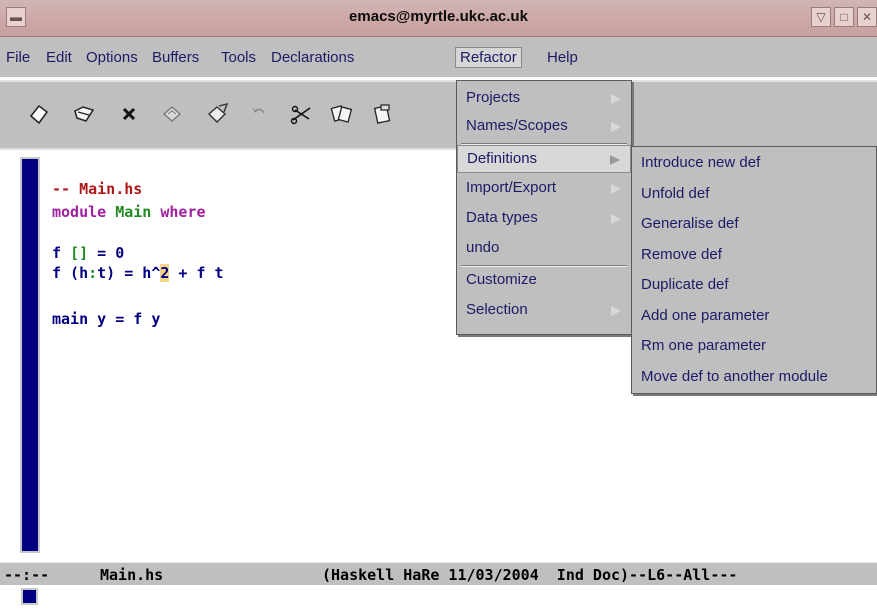 The image size is (877, 610). Describe the element at coordinates (734, 376) in the screenshot. I see `menu-item-label: Move def to another module` at that location.